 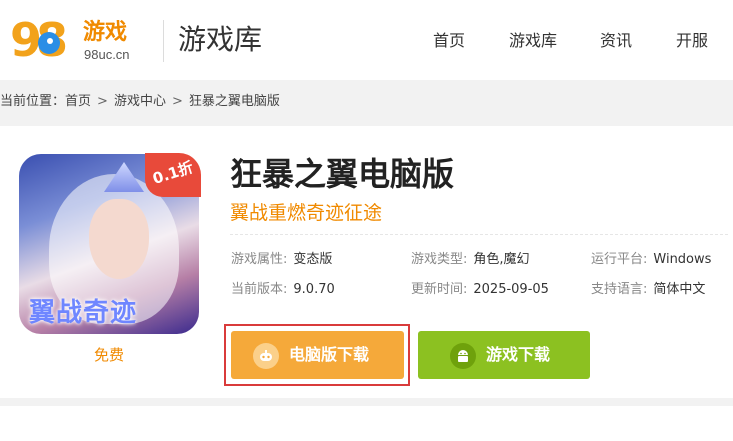 I want to click on info-attribute: 游戏属性: 变态版, so click(x=281, y=260).